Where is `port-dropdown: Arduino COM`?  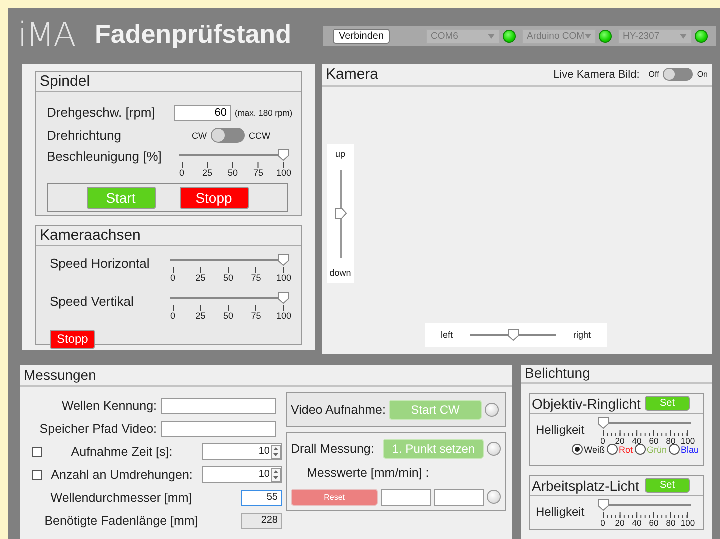 port-dropdown: Arduino COM is located at coordinates (559, 36).